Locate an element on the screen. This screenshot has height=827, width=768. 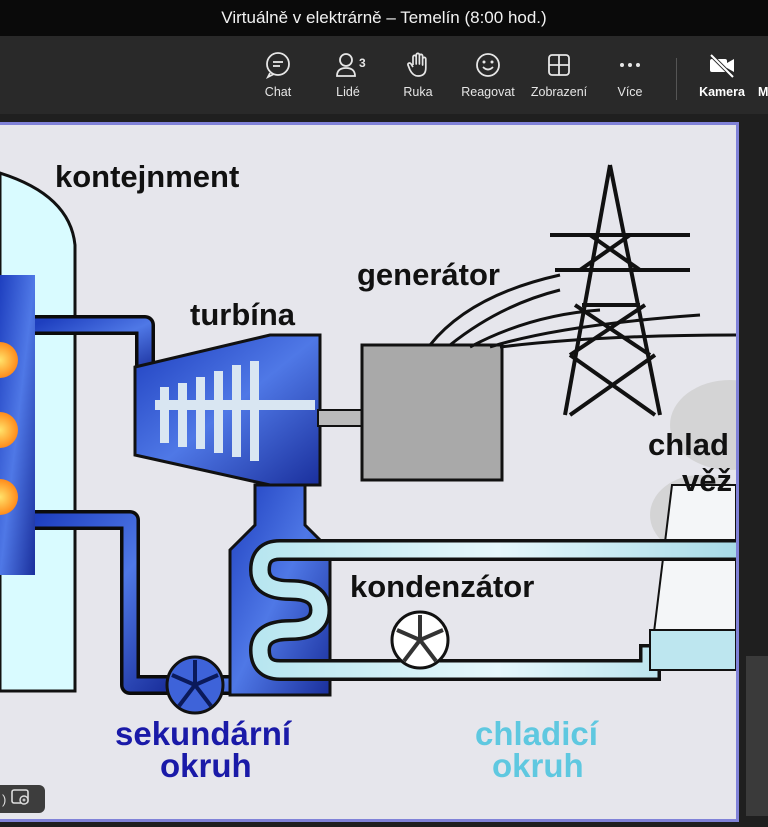
mic-button-partial: M is located at coordinates (763, 79).